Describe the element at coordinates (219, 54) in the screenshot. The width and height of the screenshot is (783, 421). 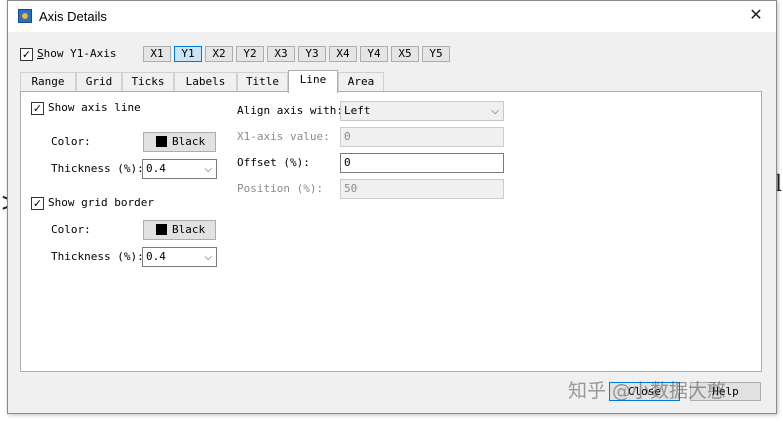
I see `axis-button-x2: X2` at that location.